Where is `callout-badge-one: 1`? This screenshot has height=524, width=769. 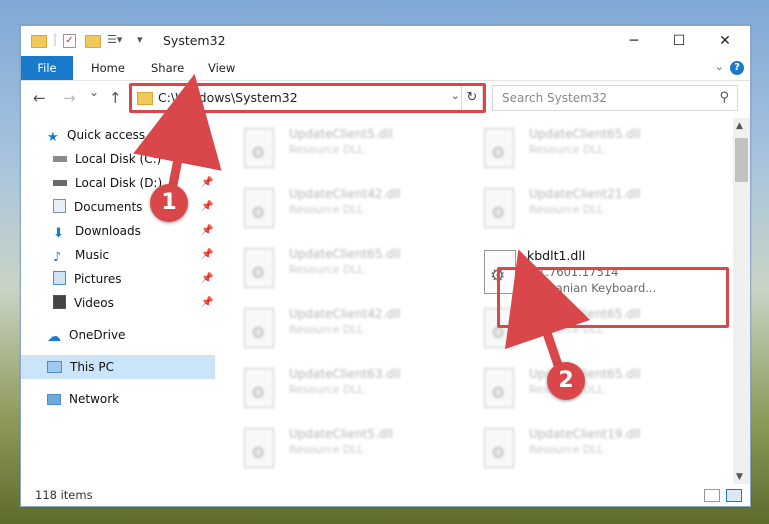 callout-badge-one: 1 is located at coordinates (169, 203).